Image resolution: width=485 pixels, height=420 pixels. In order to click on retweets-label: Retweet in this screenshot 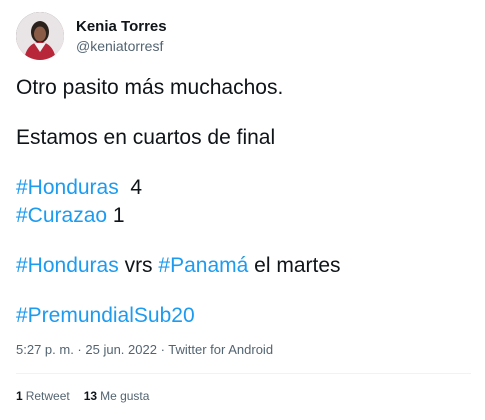, I will do `click(47, 396)`.